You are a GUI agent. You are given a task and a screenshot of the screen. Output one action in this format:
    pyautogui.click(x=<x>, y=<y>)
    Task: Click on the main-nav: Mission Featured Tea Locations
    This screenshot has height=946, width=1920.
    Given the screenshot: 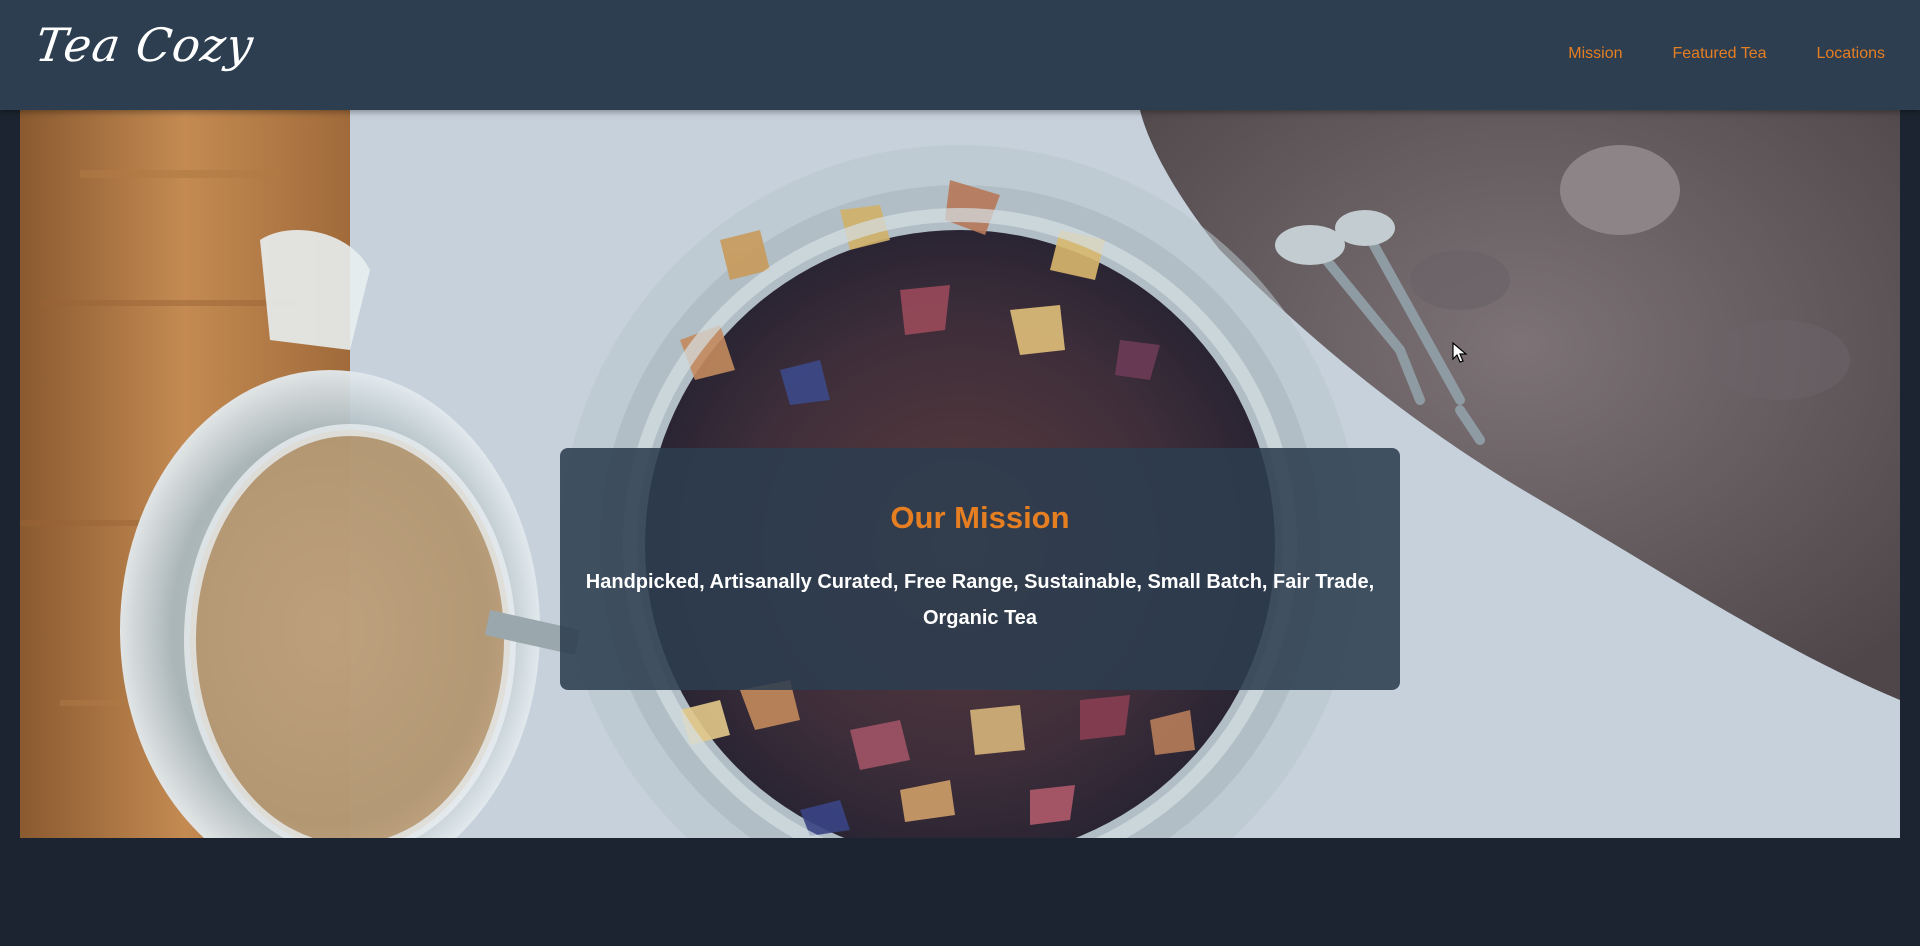 What is the action you would take?
    pyautogui.click(x=1726, y=54)
    